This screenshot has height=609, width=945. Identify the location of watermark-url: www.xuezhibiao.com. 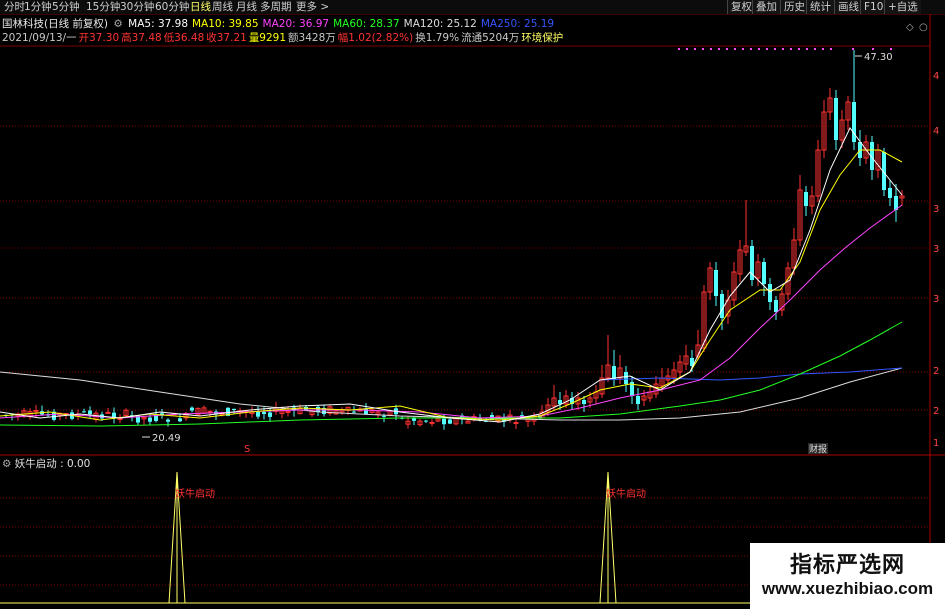
(847, 588).